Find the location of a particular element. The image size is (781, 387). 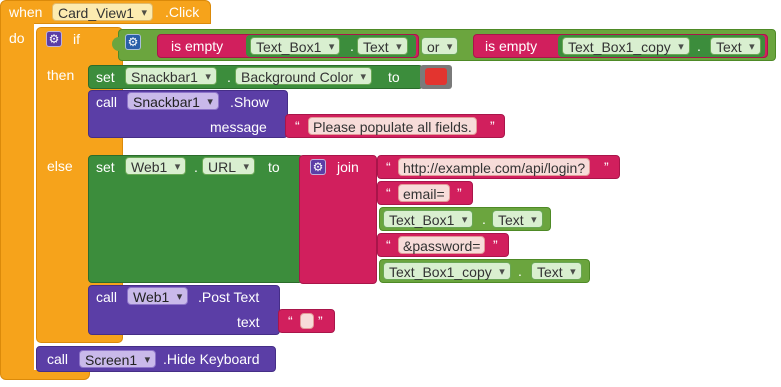

method-component-dropdown: Snackbar1 is located at coordinates (173, 101).